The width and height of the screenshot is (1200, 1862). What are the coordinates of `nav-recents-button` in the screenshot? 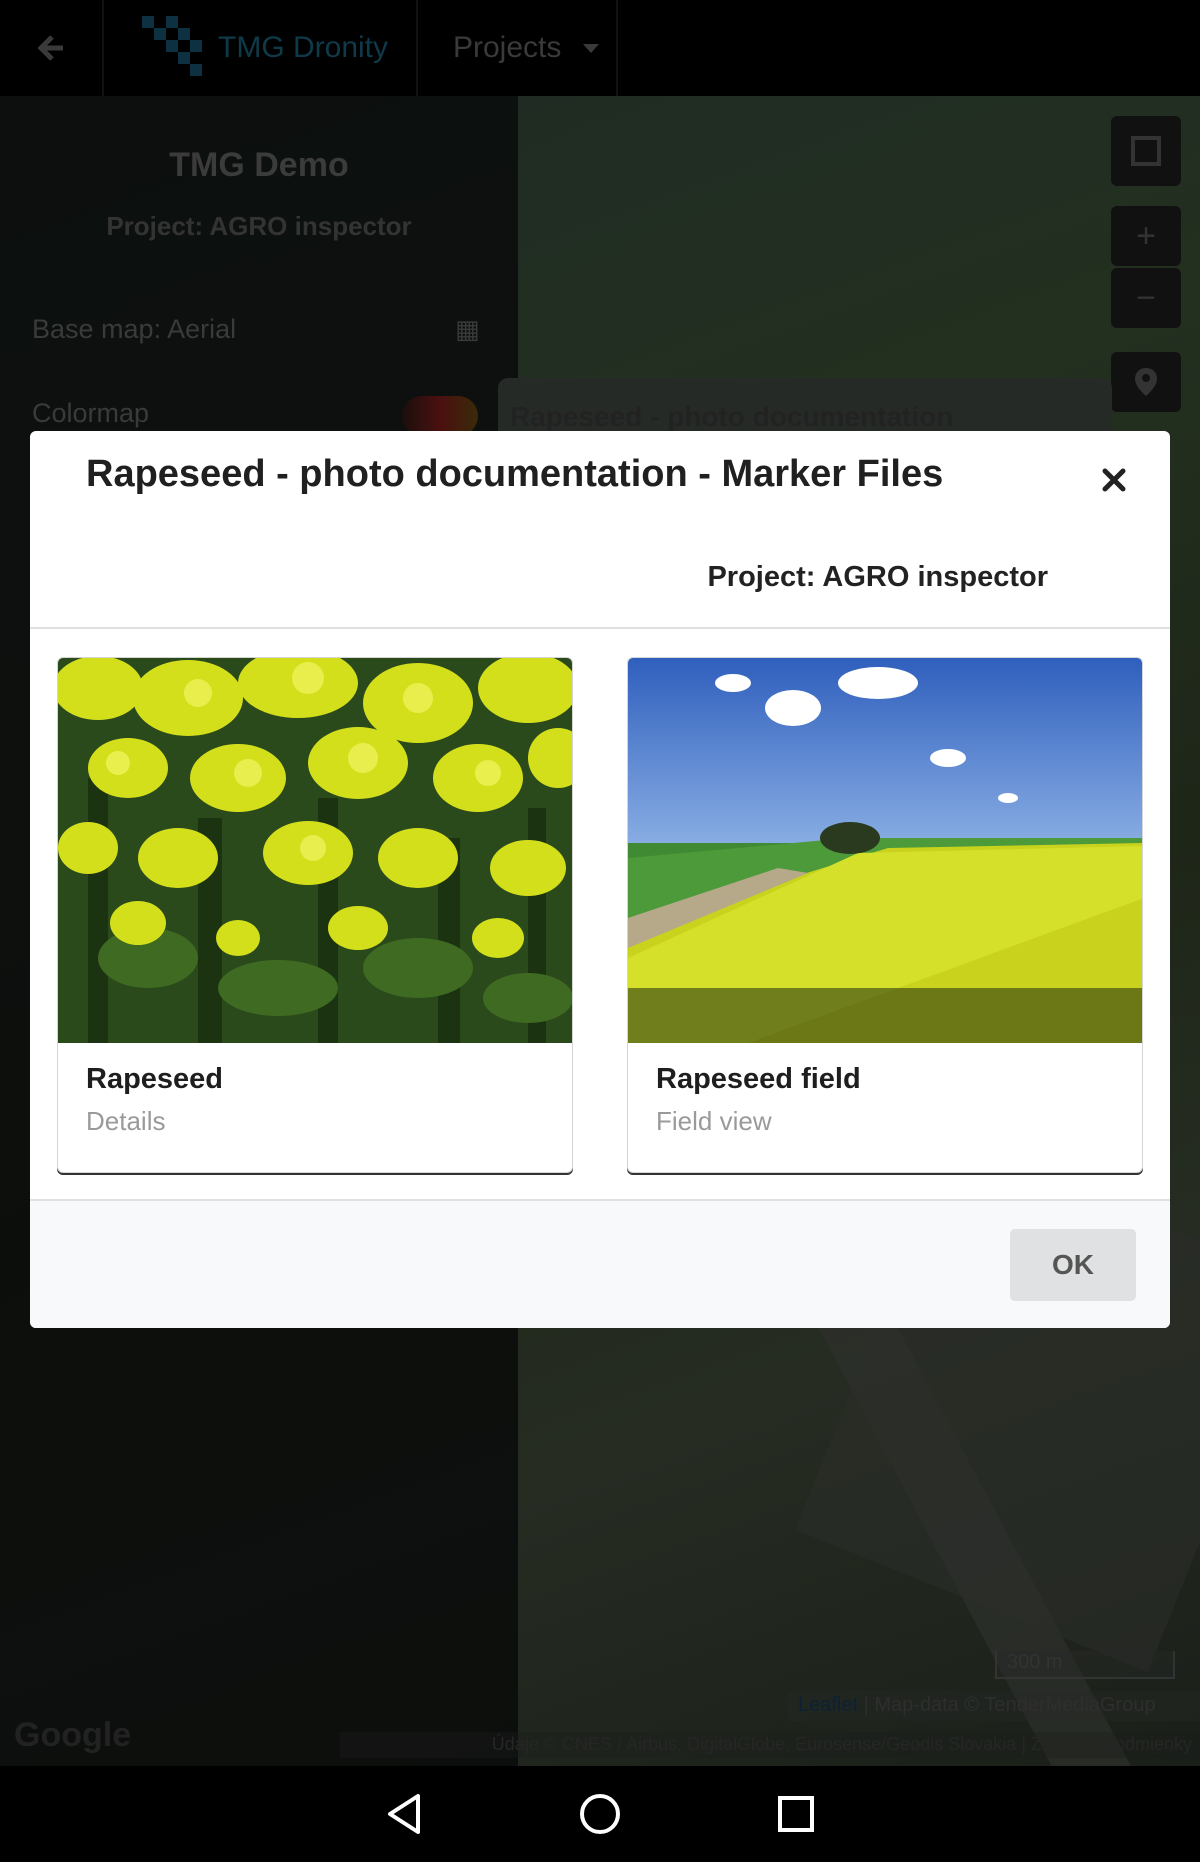 It's located at (796, 1814).